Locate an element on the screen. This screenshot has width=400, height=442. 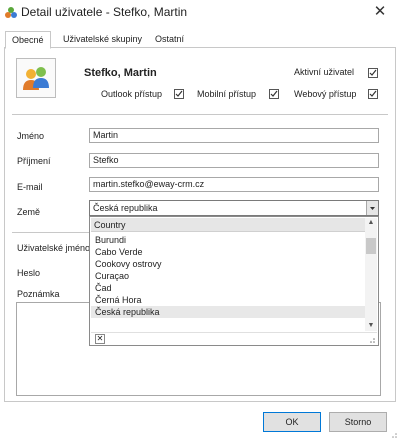
users-icon is located at coordinates (36, 78).